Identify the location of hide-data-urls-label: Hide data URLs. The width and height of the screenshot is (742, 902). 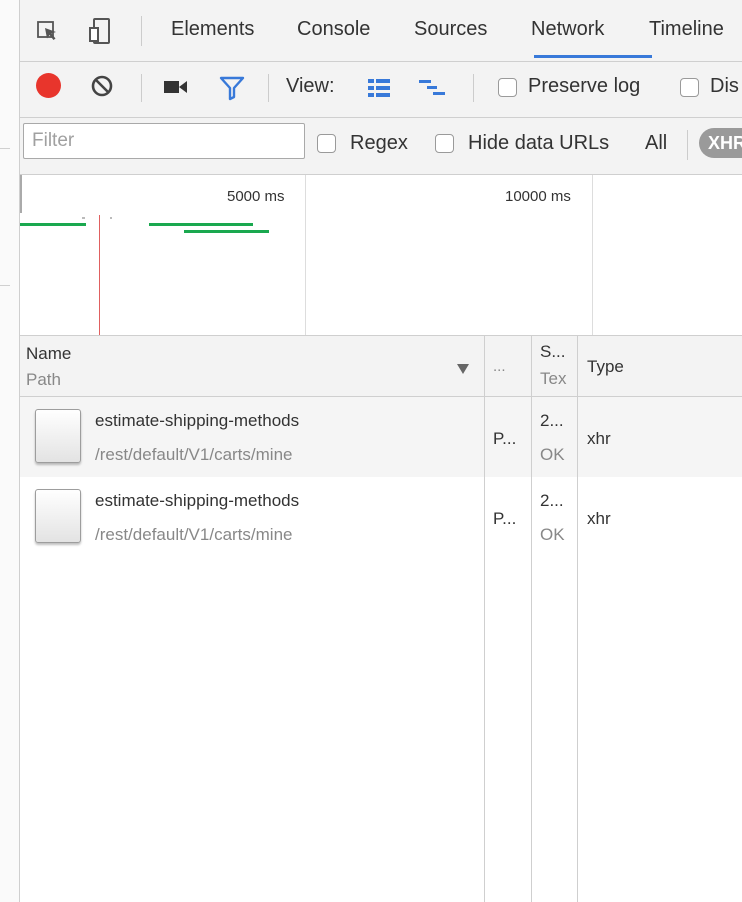
(539, 143).